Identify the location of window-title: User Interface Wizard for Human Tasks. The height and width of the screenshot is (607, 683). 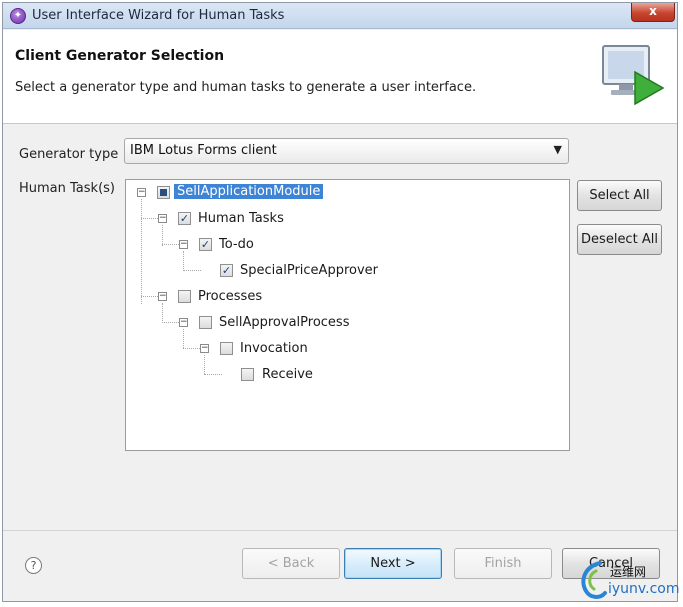
(158, 15).